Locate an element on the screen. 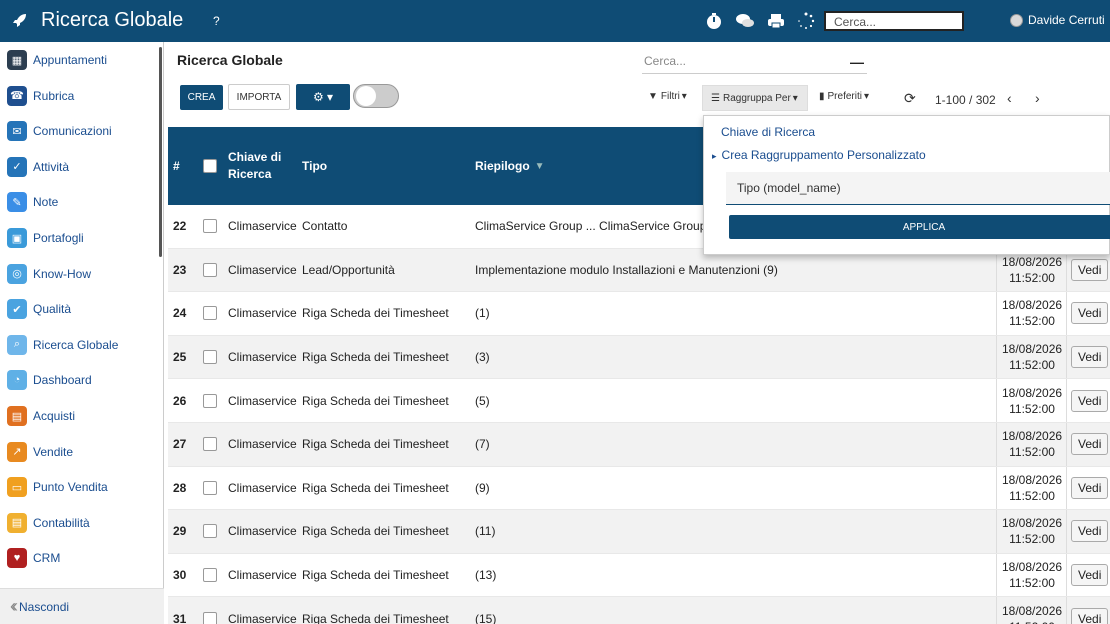 This screenshot has height=624, width=1110. pager-previous-button: ‹ is located at coordinates (1009, 98).